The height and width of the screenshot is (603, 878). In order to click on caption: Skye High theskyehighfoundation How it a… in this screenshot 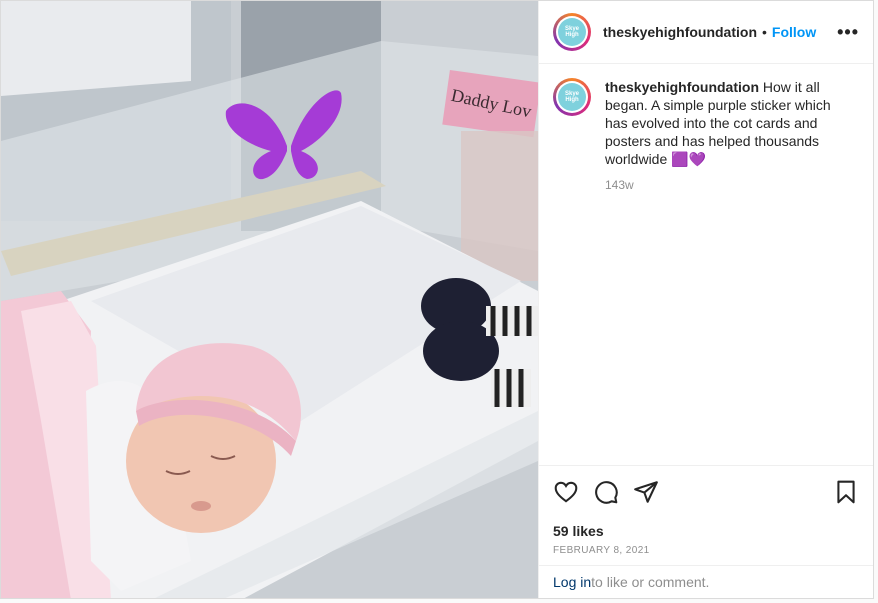, I will do `click(706, 136)`.